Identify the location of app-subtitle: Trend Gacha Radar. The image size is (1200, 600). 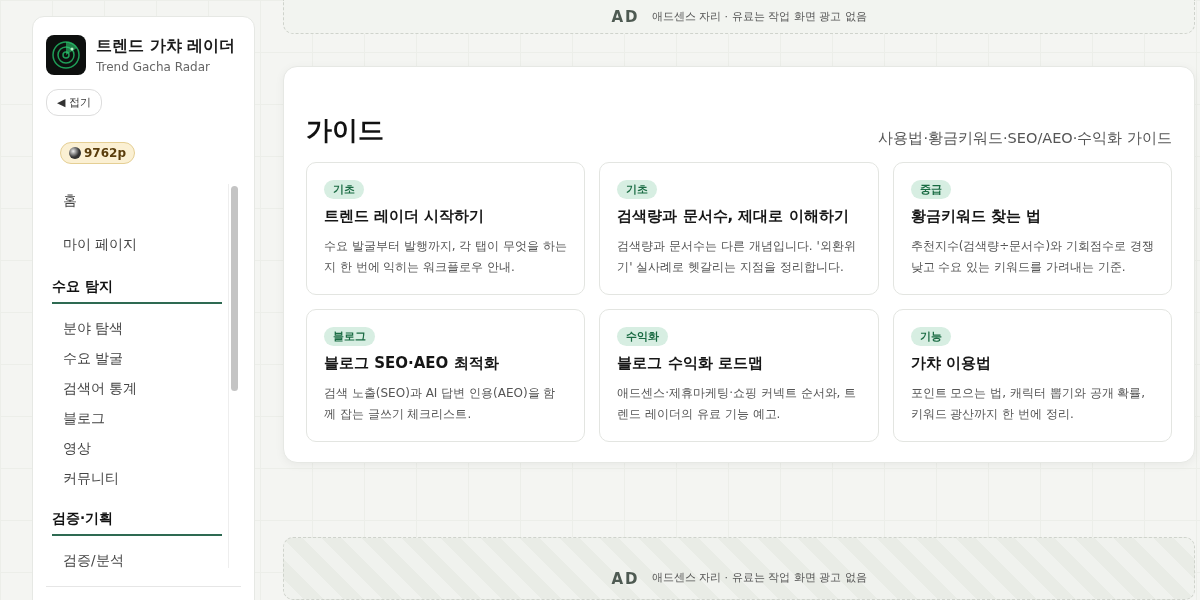
(153, 67).